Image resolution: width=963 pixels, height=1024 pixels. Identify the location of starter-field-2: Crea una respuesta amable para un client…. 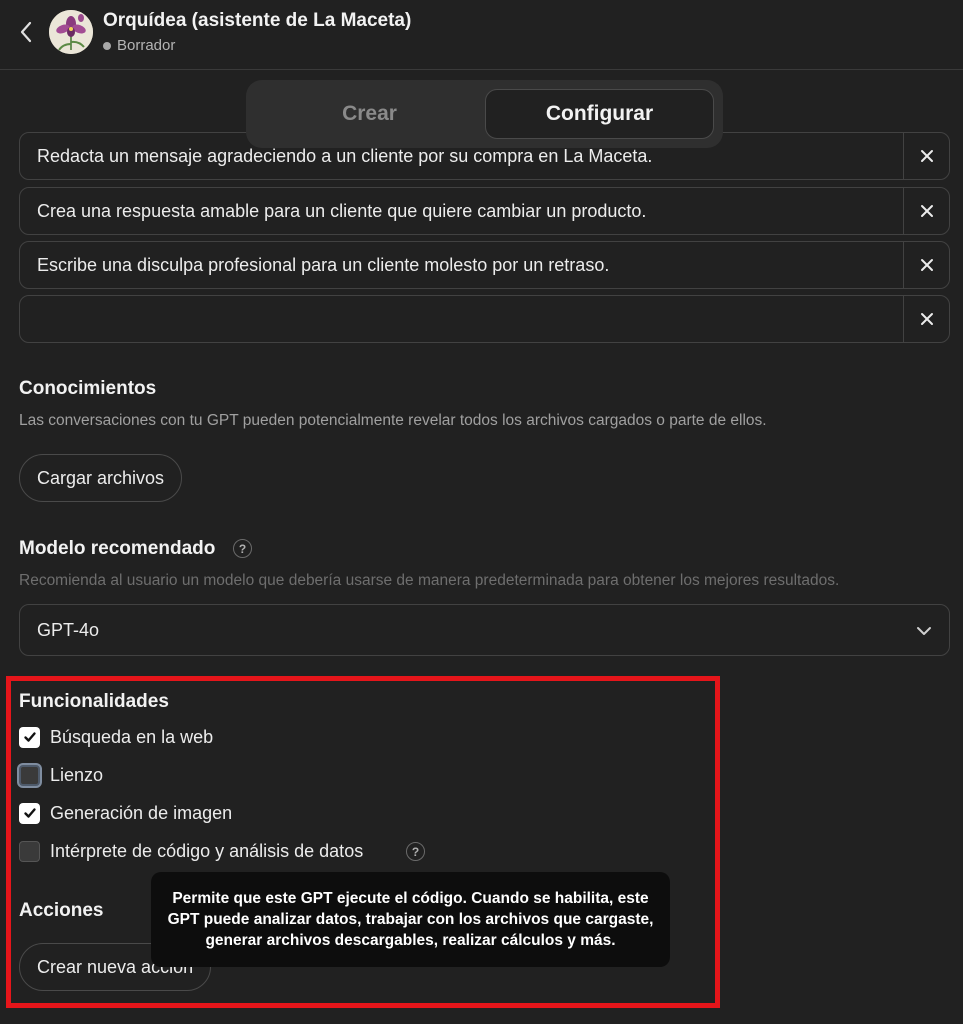
(484, 211).